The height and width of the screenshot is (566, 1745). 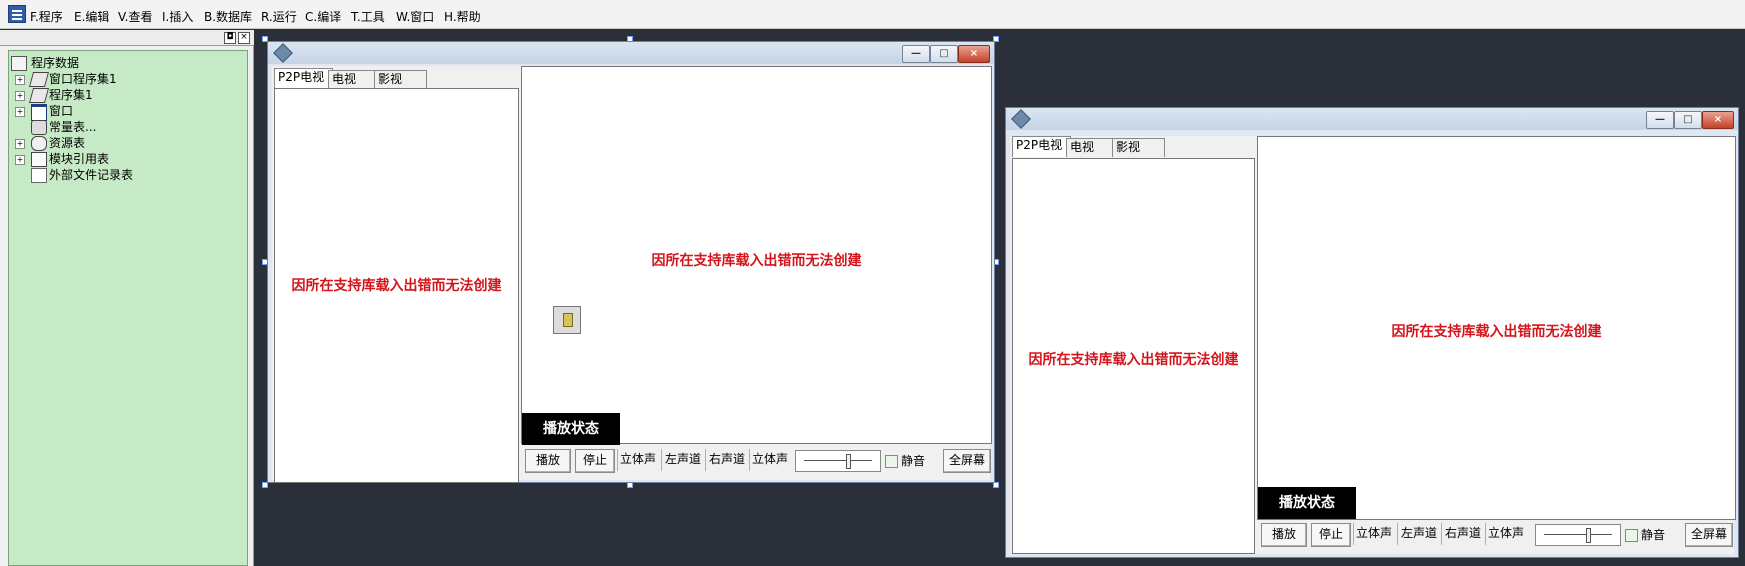 What do you see at coordinates (39, 143) in the screenshot?
I see `resource-table-icon` at bounding box center [39, 143].